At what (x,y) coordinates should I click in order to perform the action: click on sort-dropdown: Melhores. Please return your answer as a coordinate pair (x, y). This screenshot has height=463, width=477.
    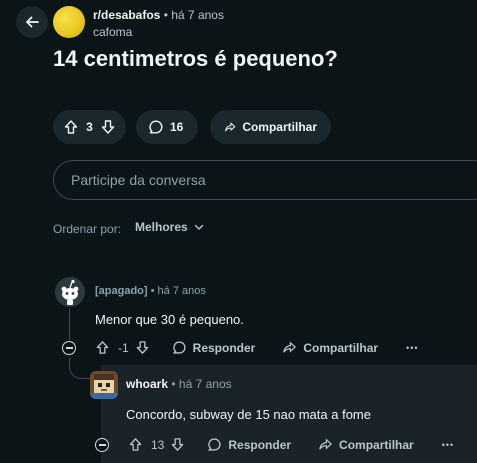
    Looking at the image, I should click on (169, 227).